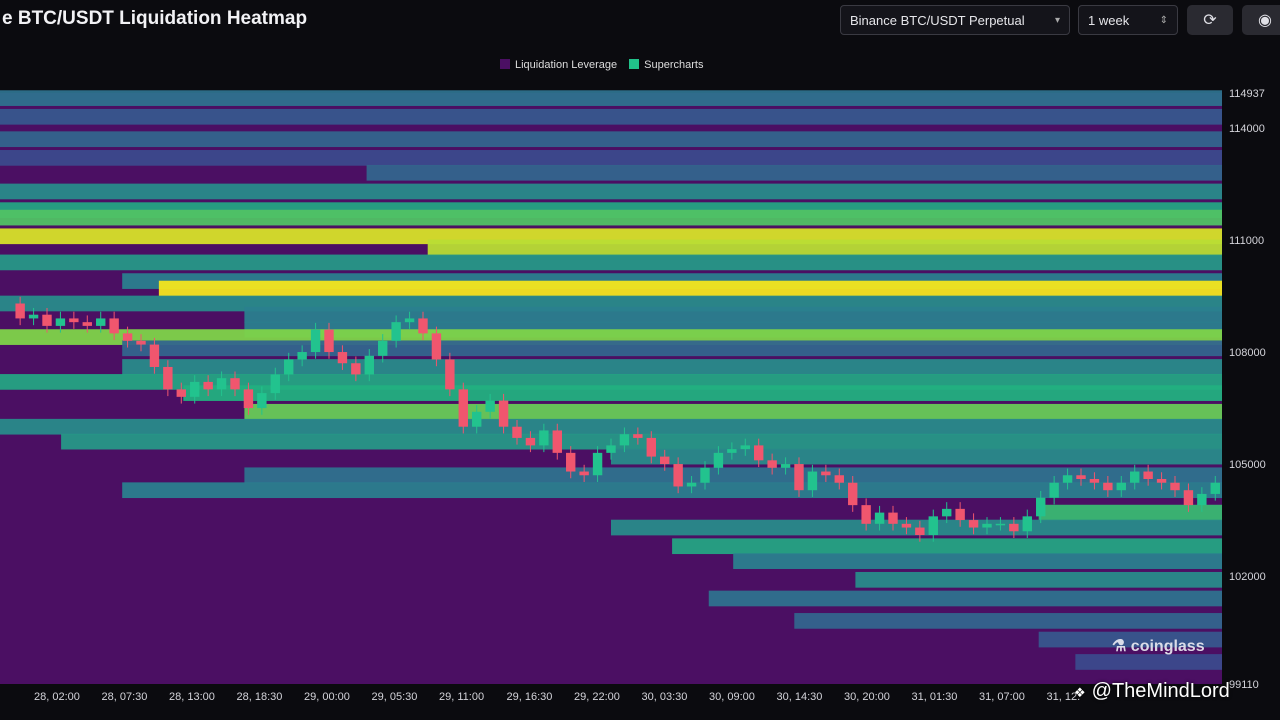 The image size is (1280, 720). I want to click on x-tick-label: 30, 09:00, so click(732, 697).